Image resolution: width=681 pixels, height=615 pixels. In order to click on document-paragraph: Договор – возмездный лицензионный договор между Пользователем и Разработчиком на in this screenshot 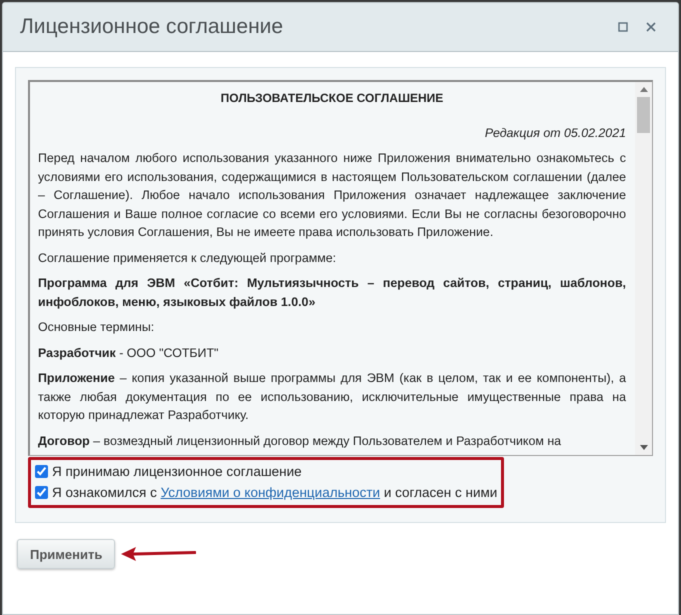, I will do `click(300, 441)`.